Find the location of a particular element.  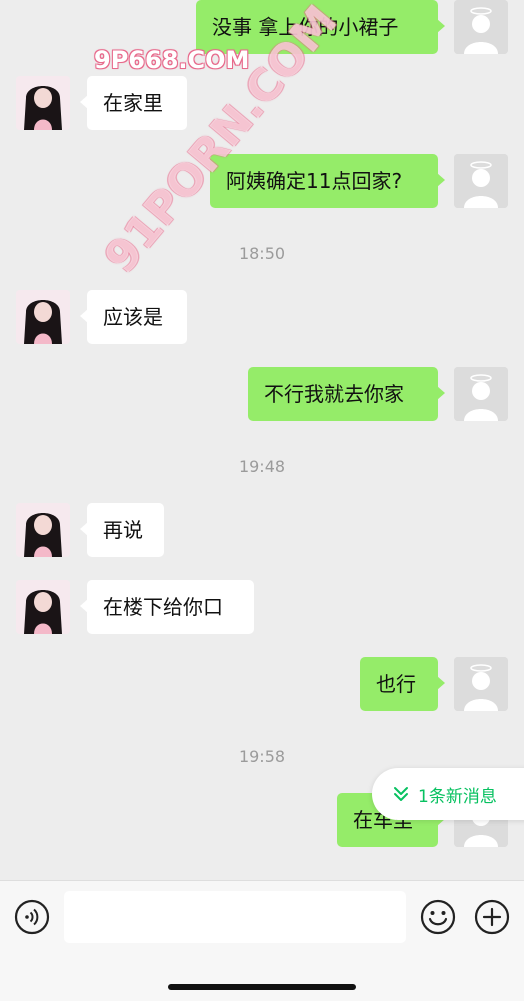

chevron-double-down-icon is located at coordinates (401, 794).